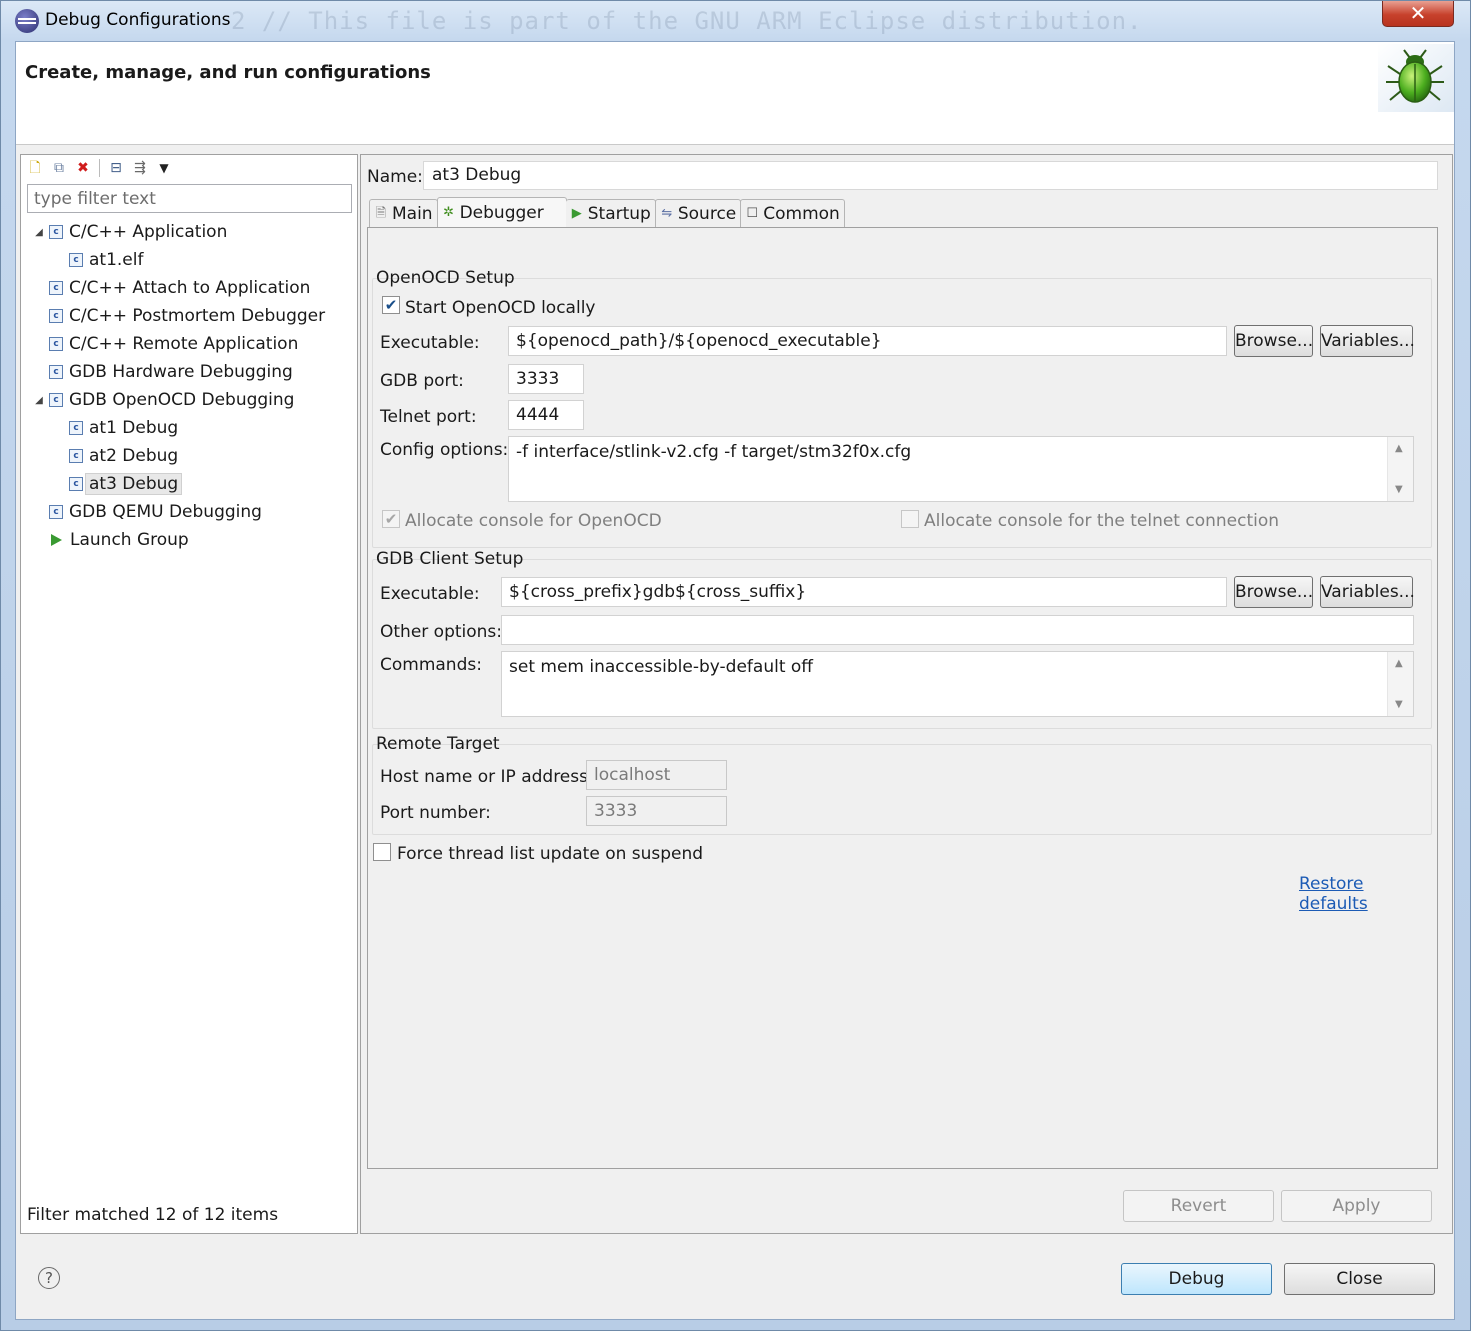 The width and height of the screenshot is (1471, 1331). I want to click on telnet-port-input: 4444, so click(546, 415).